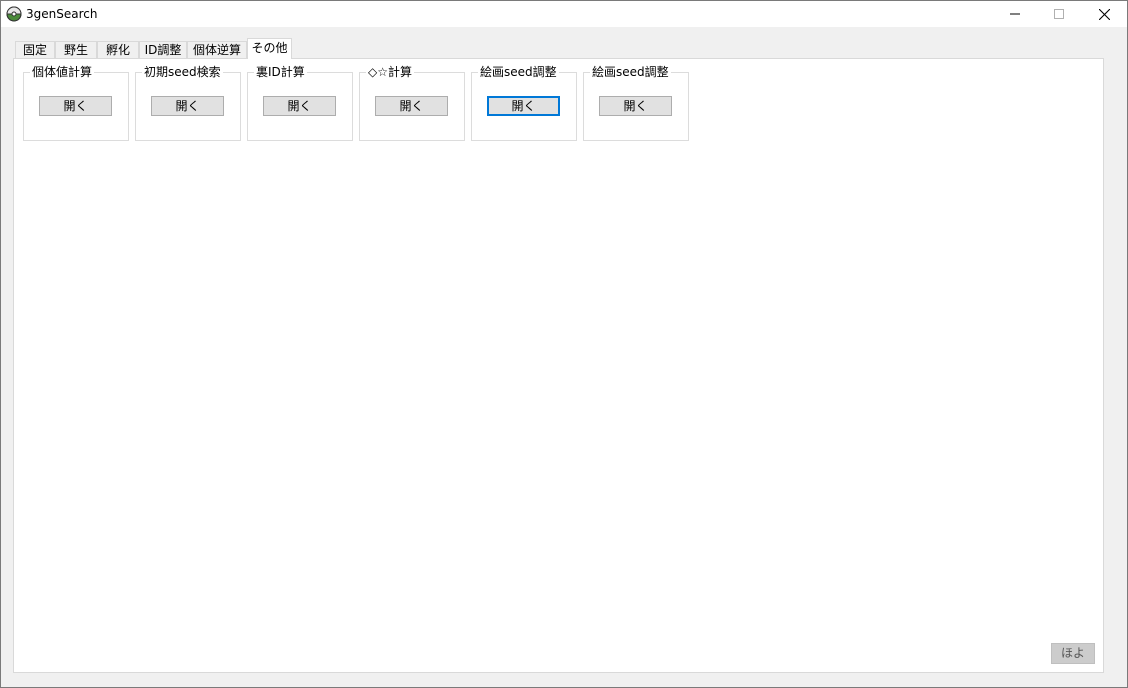 This screenshot has height=688, width=1128. Describe the element at coordinates (390, 72) in the screenshot. I see `group-title: ◇☆計算` at that location.